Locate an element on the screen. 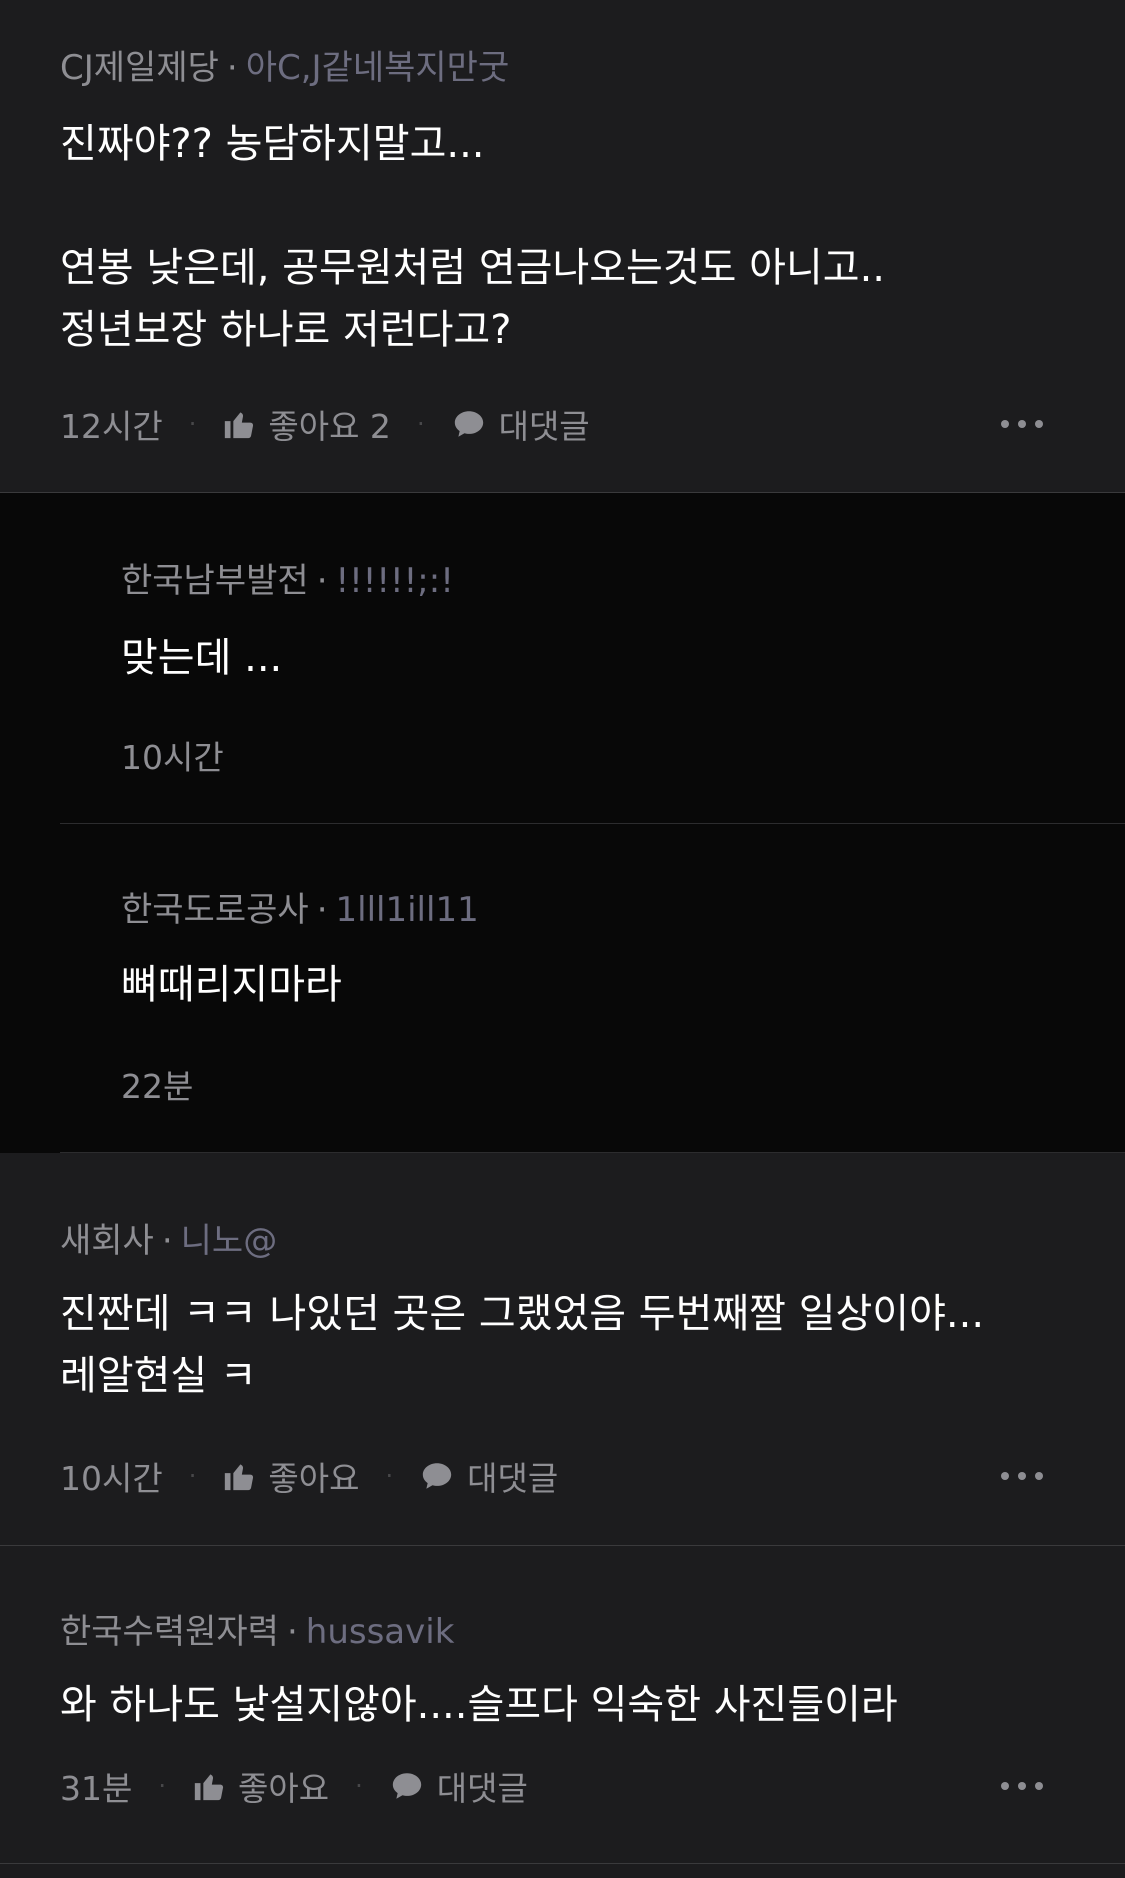 The width and height of the screenshot is (1125, 1878). comment-time: 31분 is located at coordinates (96, 1788).